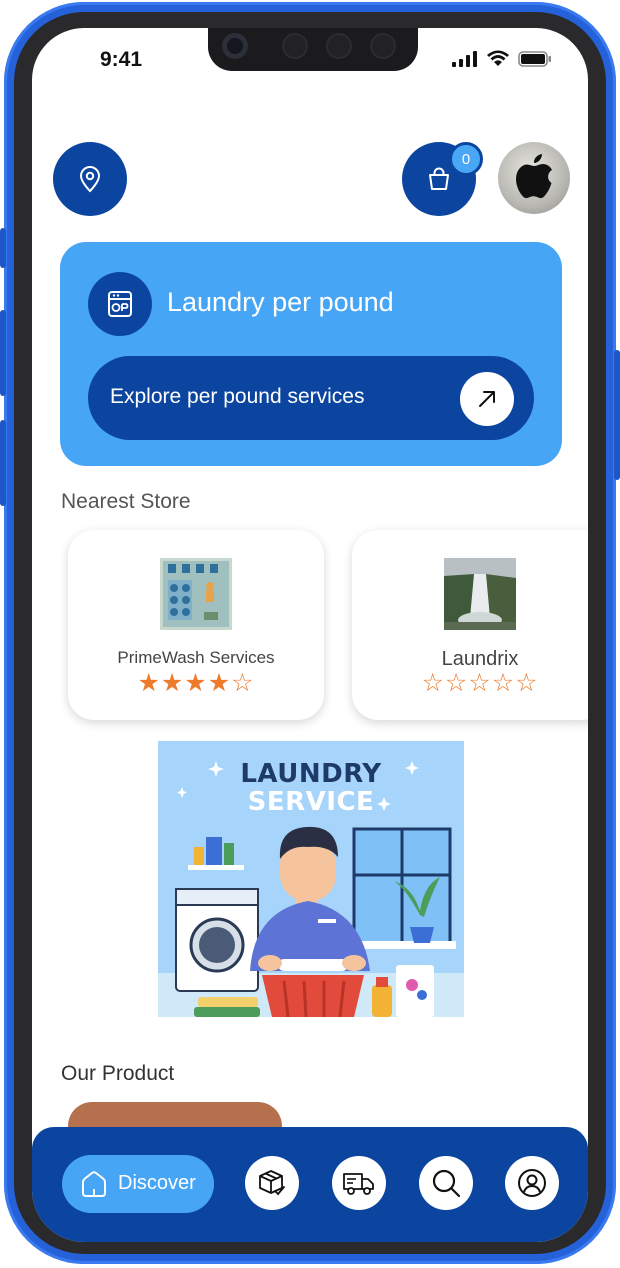  Describe the element at coordinates (498, 58) in the screenshot. I see `wifi-icon` at that location.